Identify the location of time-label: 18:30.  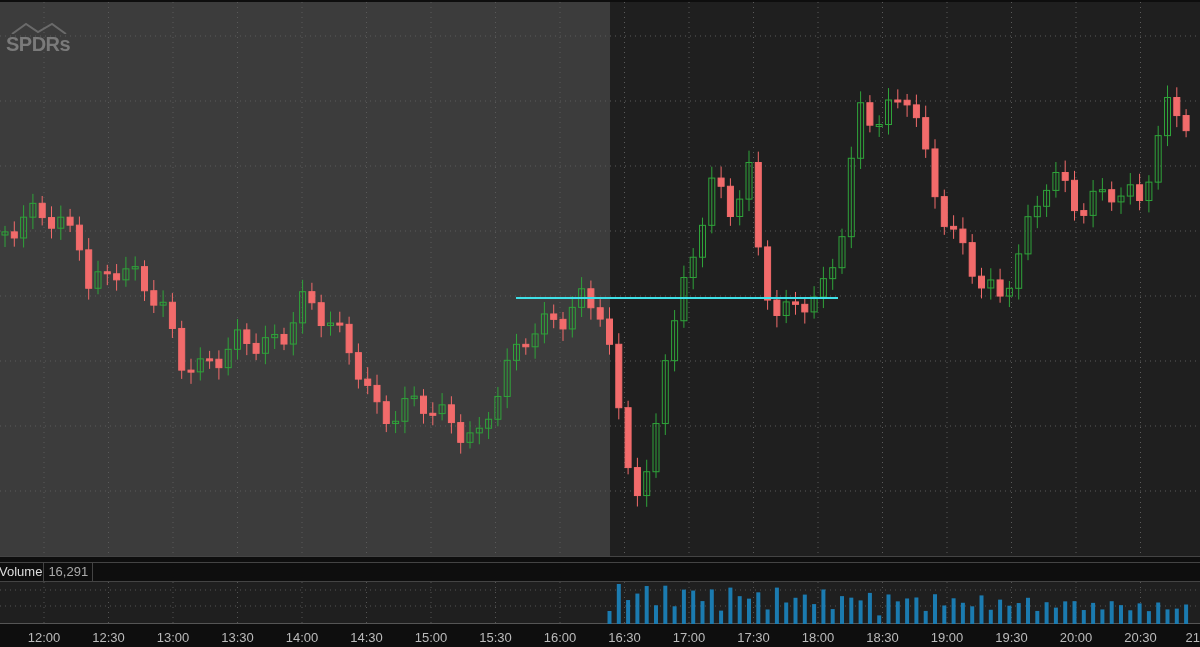
(882, 638).